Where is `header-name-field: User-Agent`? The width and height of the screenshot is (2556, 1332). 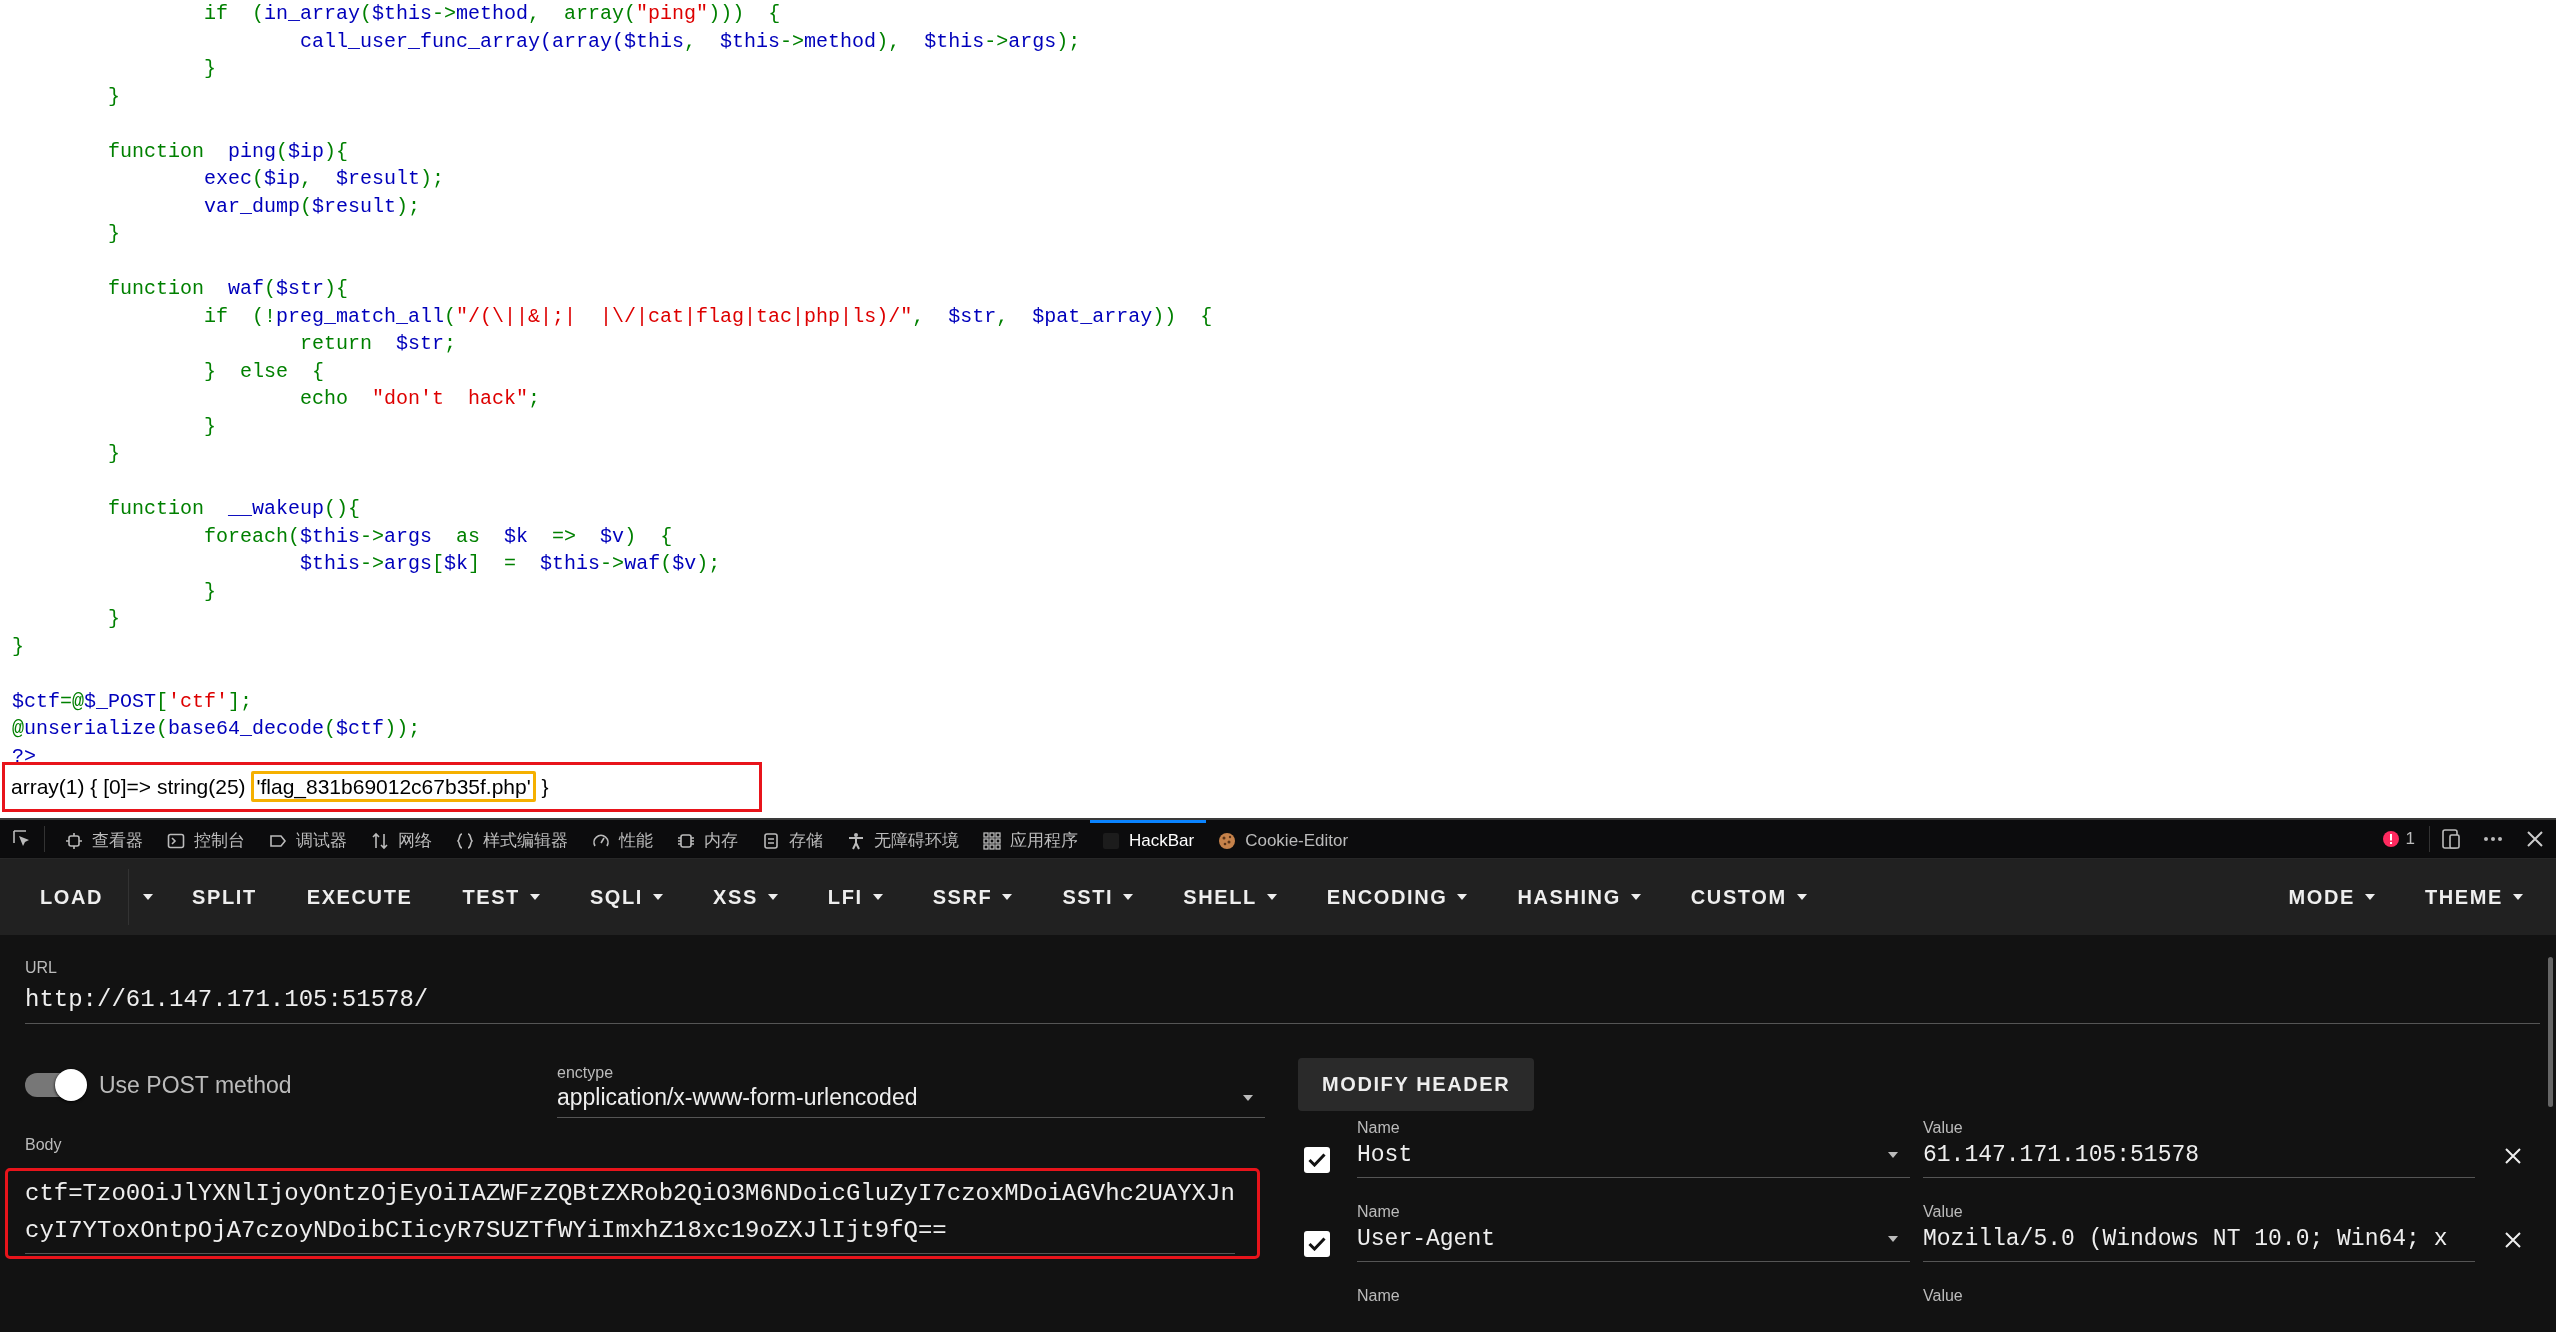 header-name-field: User-Agent is located at coordinates (1633, 1241).